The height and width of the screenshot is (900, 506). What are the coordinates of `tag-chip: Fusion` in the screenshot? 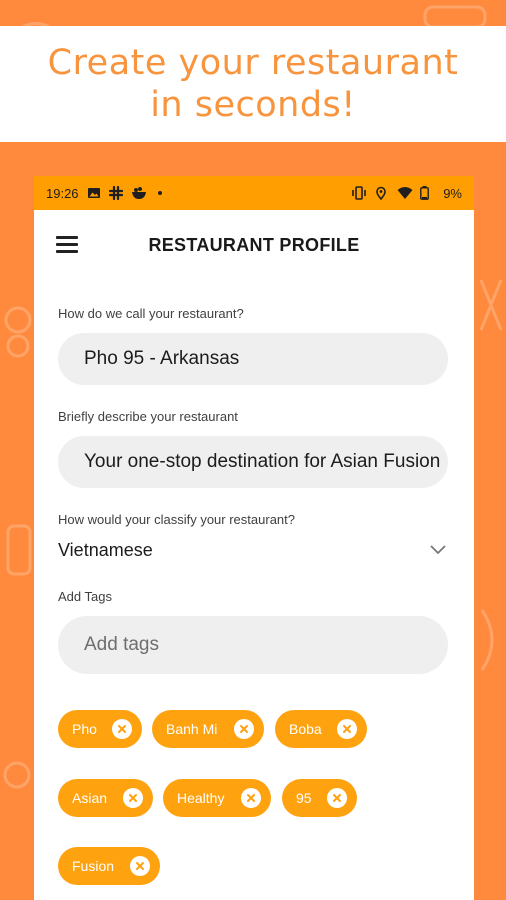 It's located at (109, 866).